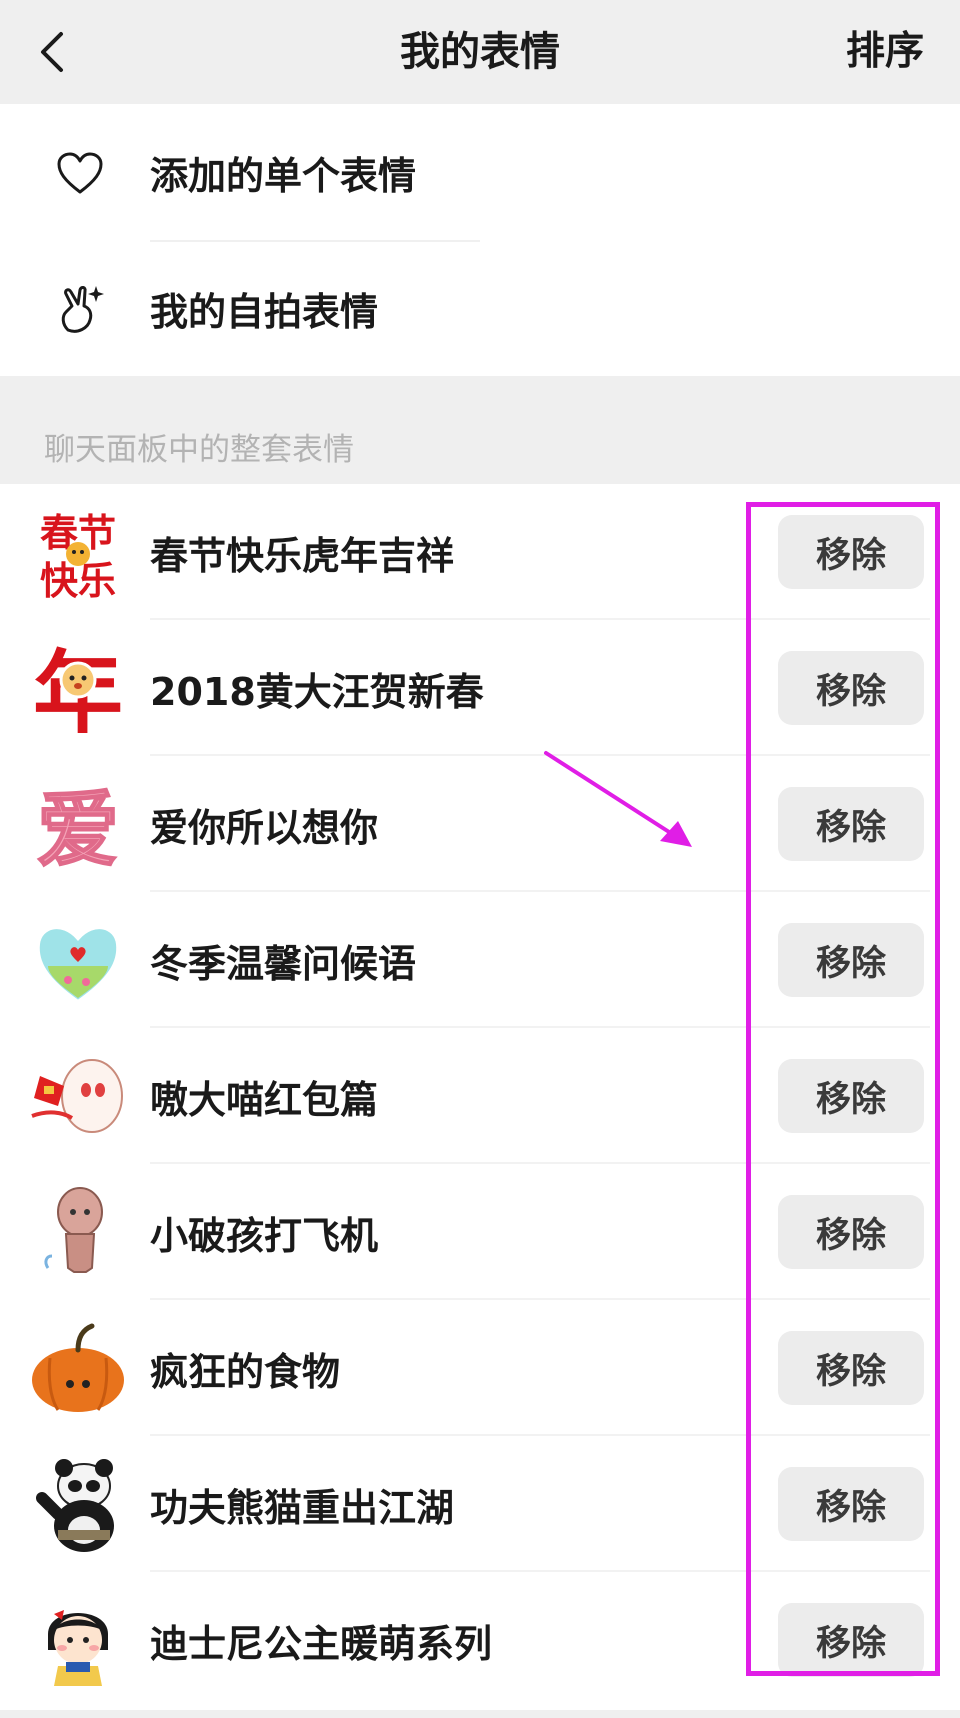 The width and height of the screenshot is (960, 1718). I want to click on sticker-pack-thumbnail: 爱, so click(78, 828).